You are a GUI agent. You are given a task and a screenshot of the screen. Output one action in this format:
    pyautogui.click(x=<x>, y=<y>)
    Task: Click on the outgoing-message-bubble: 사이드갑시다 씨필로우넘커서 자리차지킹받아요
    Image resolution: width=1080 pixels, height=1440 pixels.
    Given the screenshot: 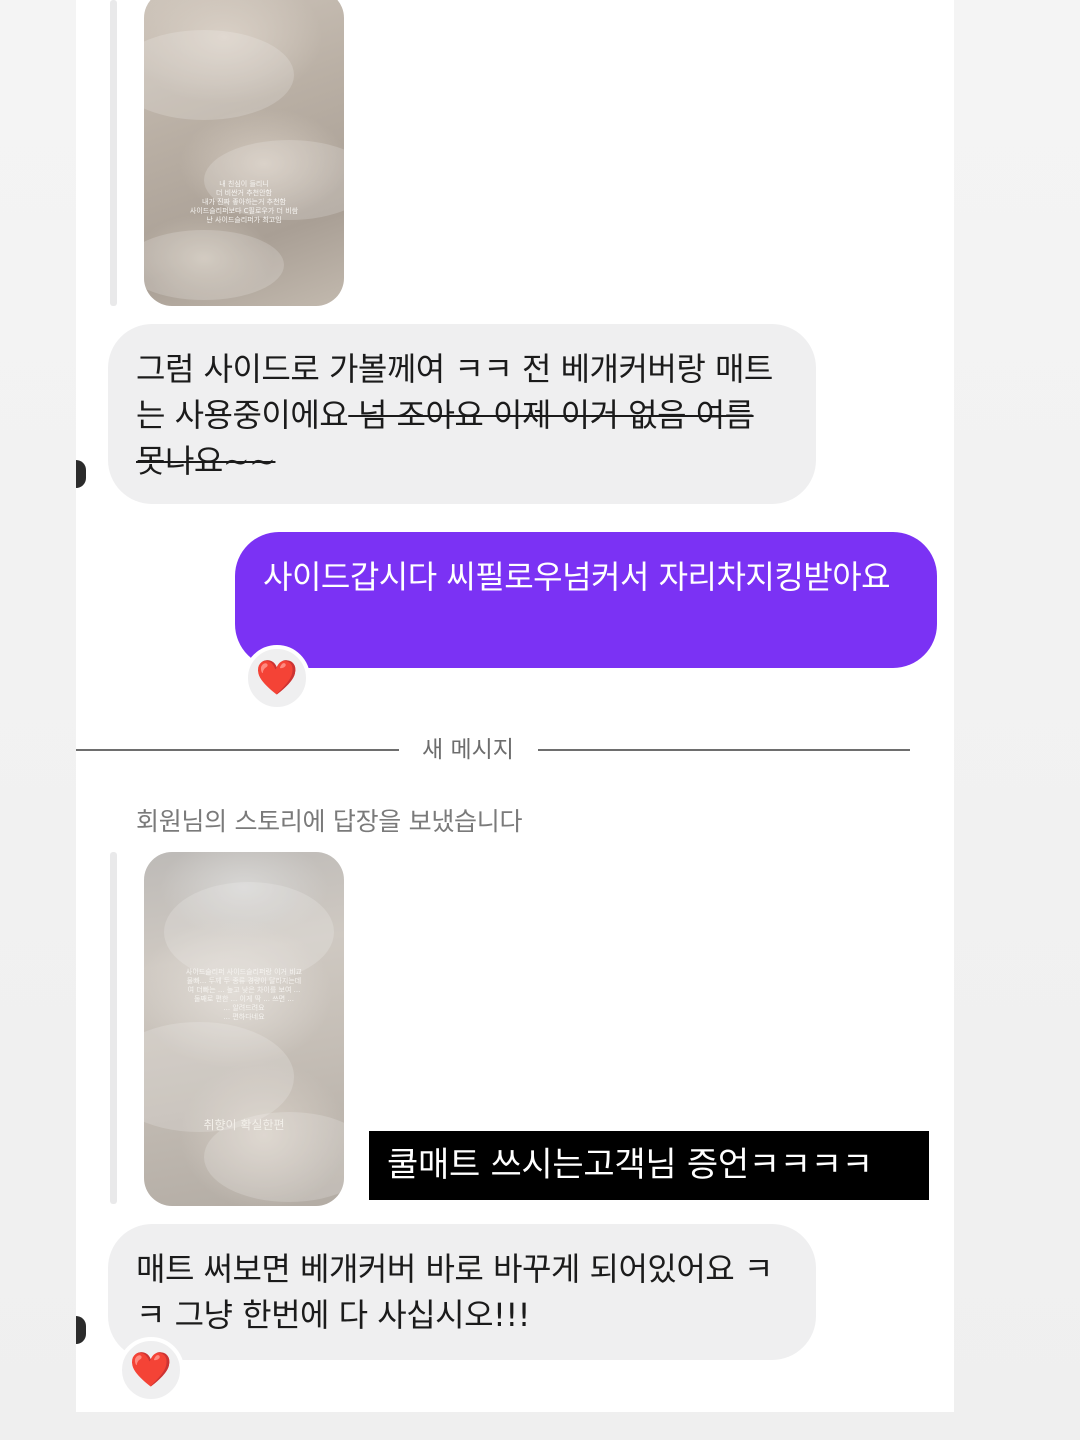 What is the action you would take?
    pyautogui.click(x=586, y=600)
    